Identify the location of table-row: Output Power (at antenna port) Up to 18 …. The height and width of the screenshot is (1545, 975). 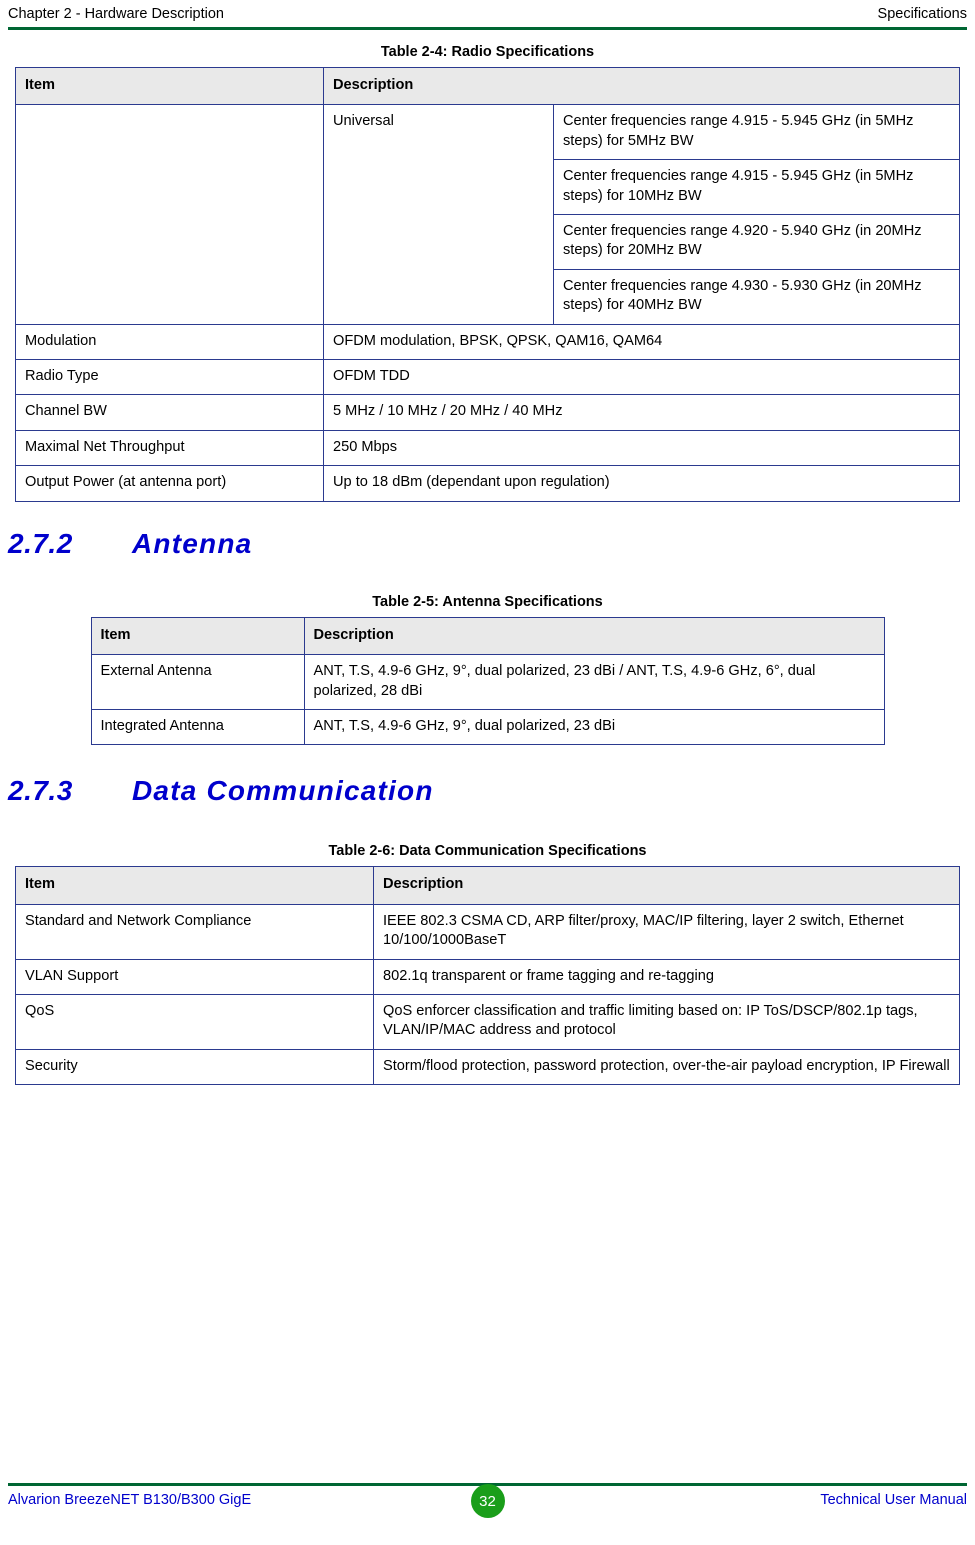
(487, 483).